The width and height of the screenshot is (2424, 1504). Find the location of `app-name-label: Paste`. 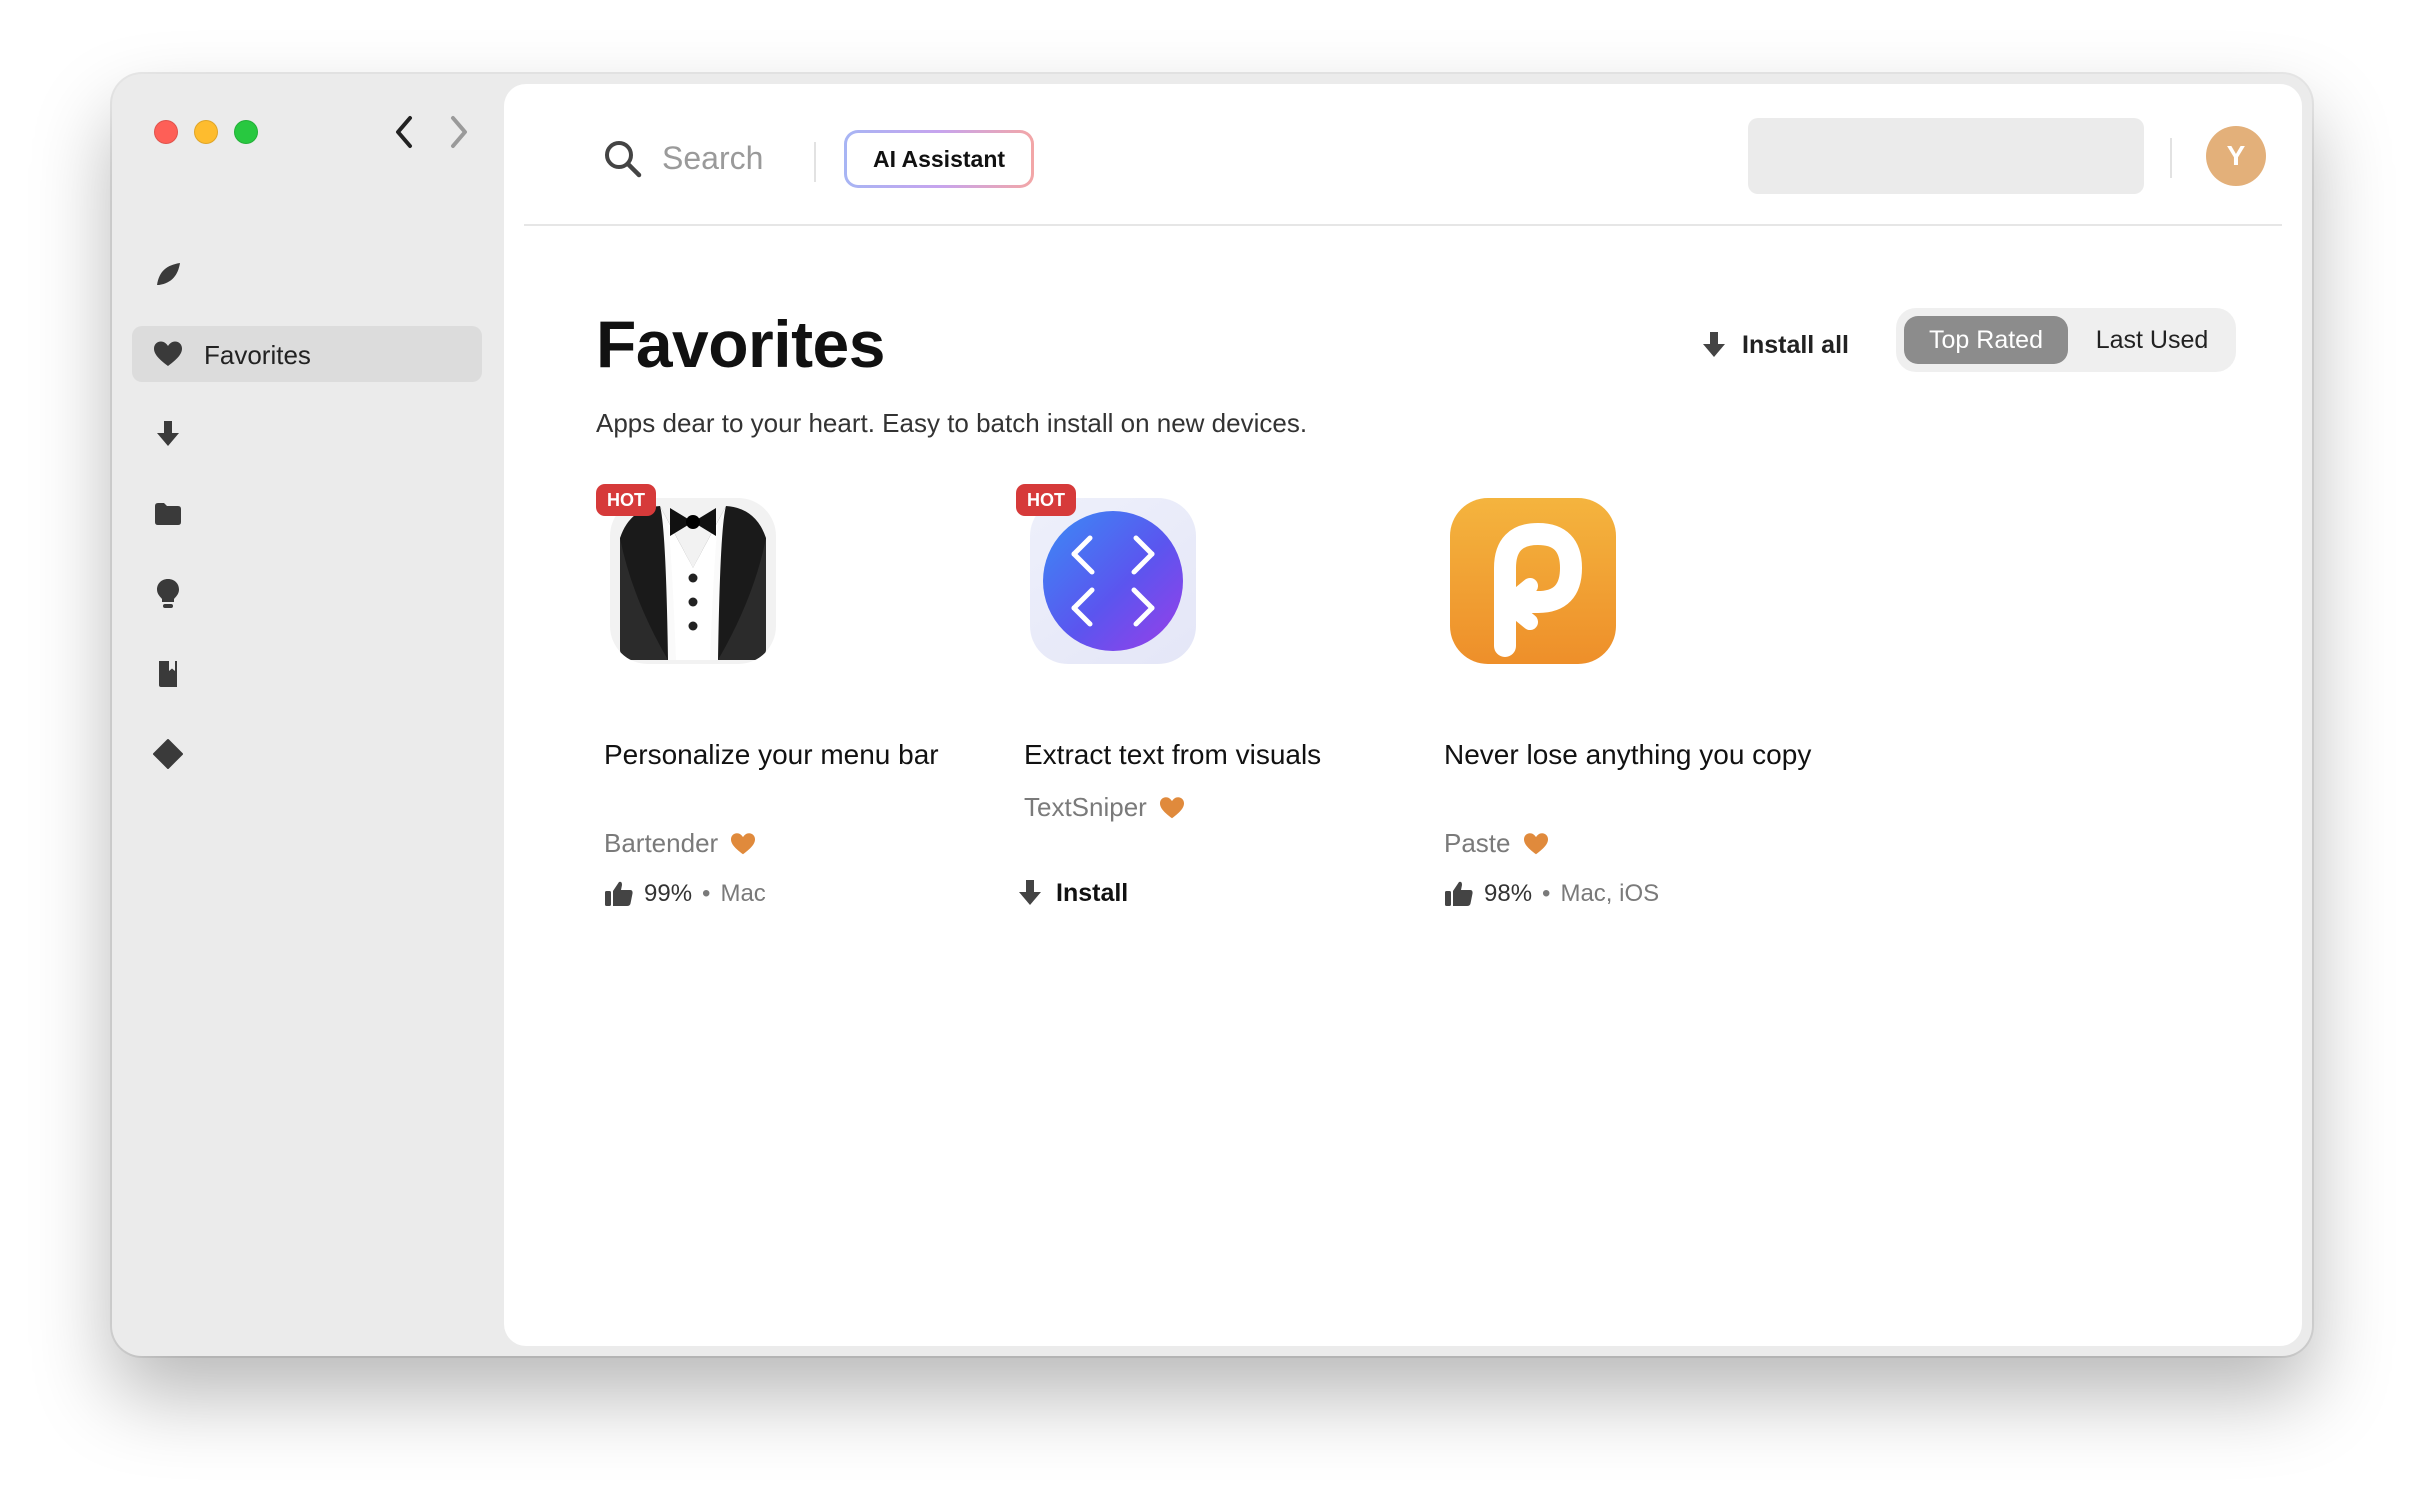

app-name-label: Paste is located at coordinates (1477, 843).